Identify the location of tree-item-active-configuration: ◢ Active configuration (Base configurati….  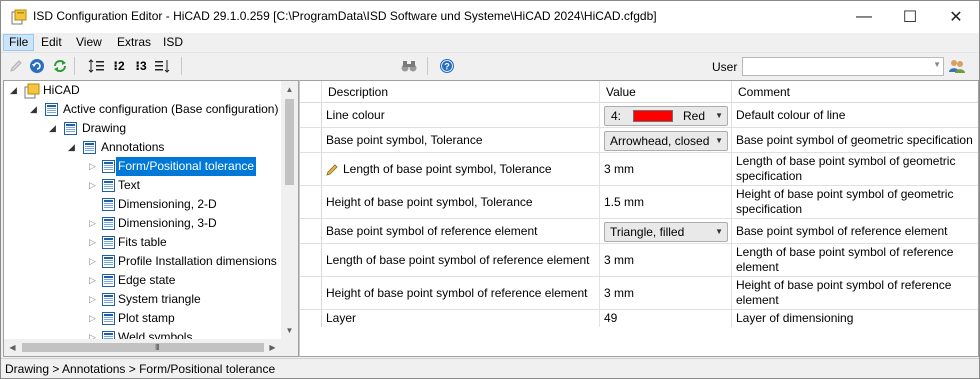
(144, 109).